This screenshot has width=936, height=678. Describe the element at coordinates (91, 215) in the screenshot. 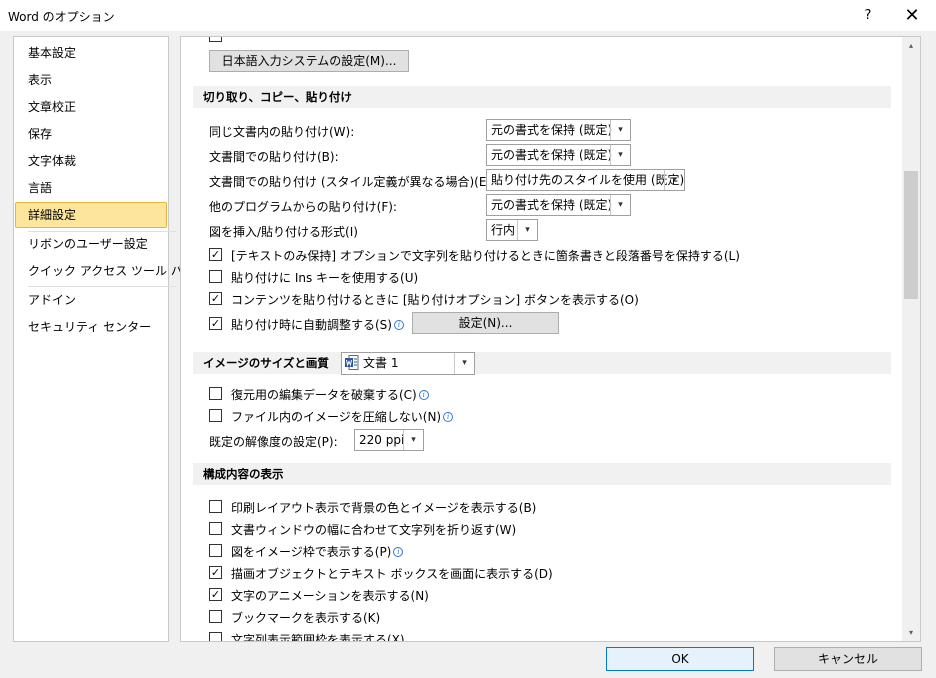

I see `sidebar-item-advanced: 詳細設定` at that location.